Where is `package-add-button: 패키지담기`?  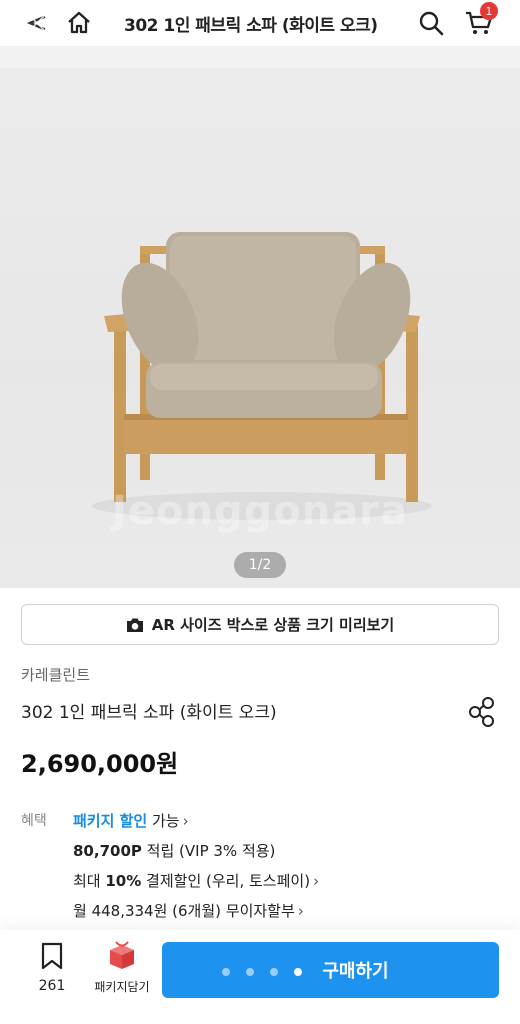 package-add-button: 패키지담기 is located at coordinates (122, 967).